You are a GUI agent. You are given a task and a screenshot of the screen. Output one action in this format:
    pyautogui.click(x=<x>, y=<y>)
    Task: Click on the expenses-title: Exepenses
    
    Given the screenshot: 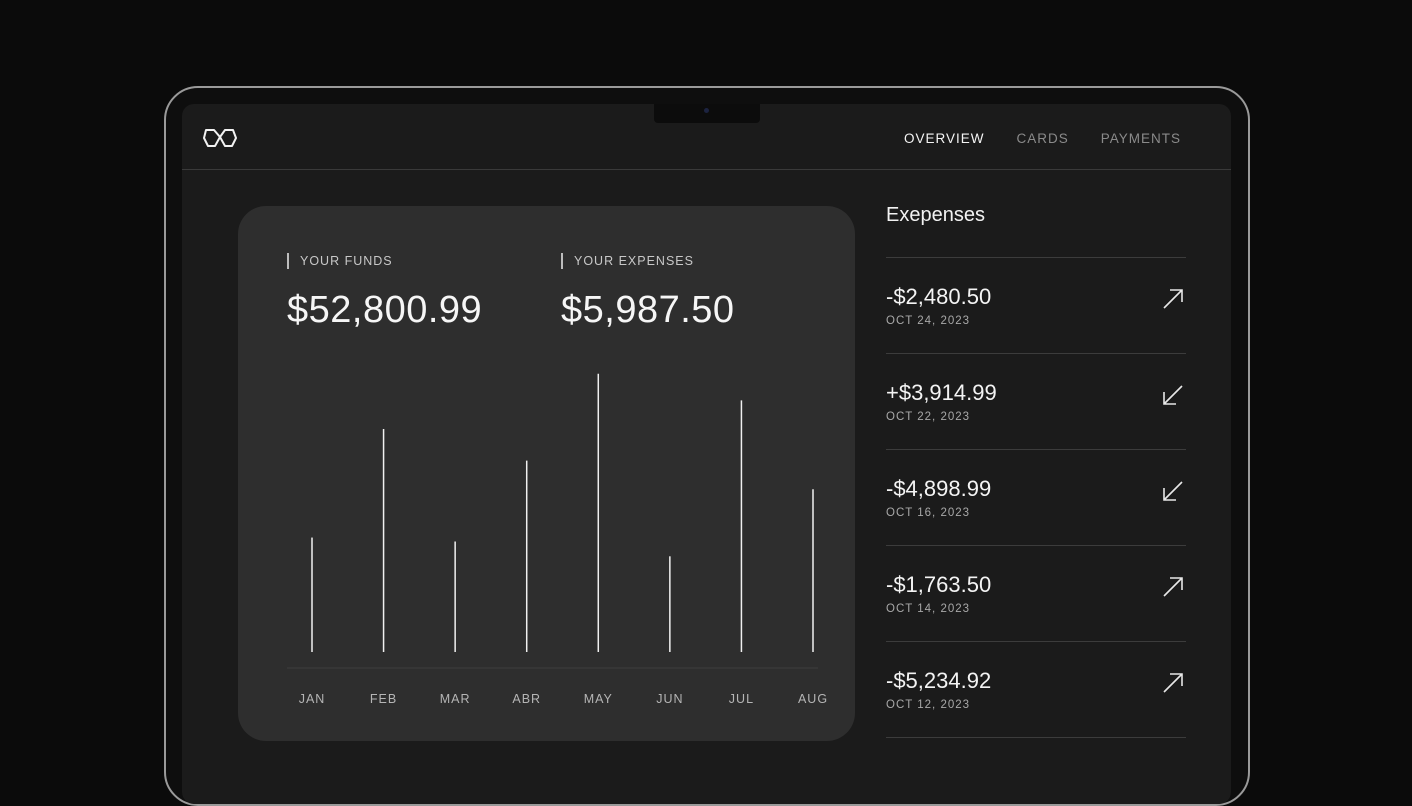 What is the action you would take?
    pyautogui.click(x=935, y=215)
    